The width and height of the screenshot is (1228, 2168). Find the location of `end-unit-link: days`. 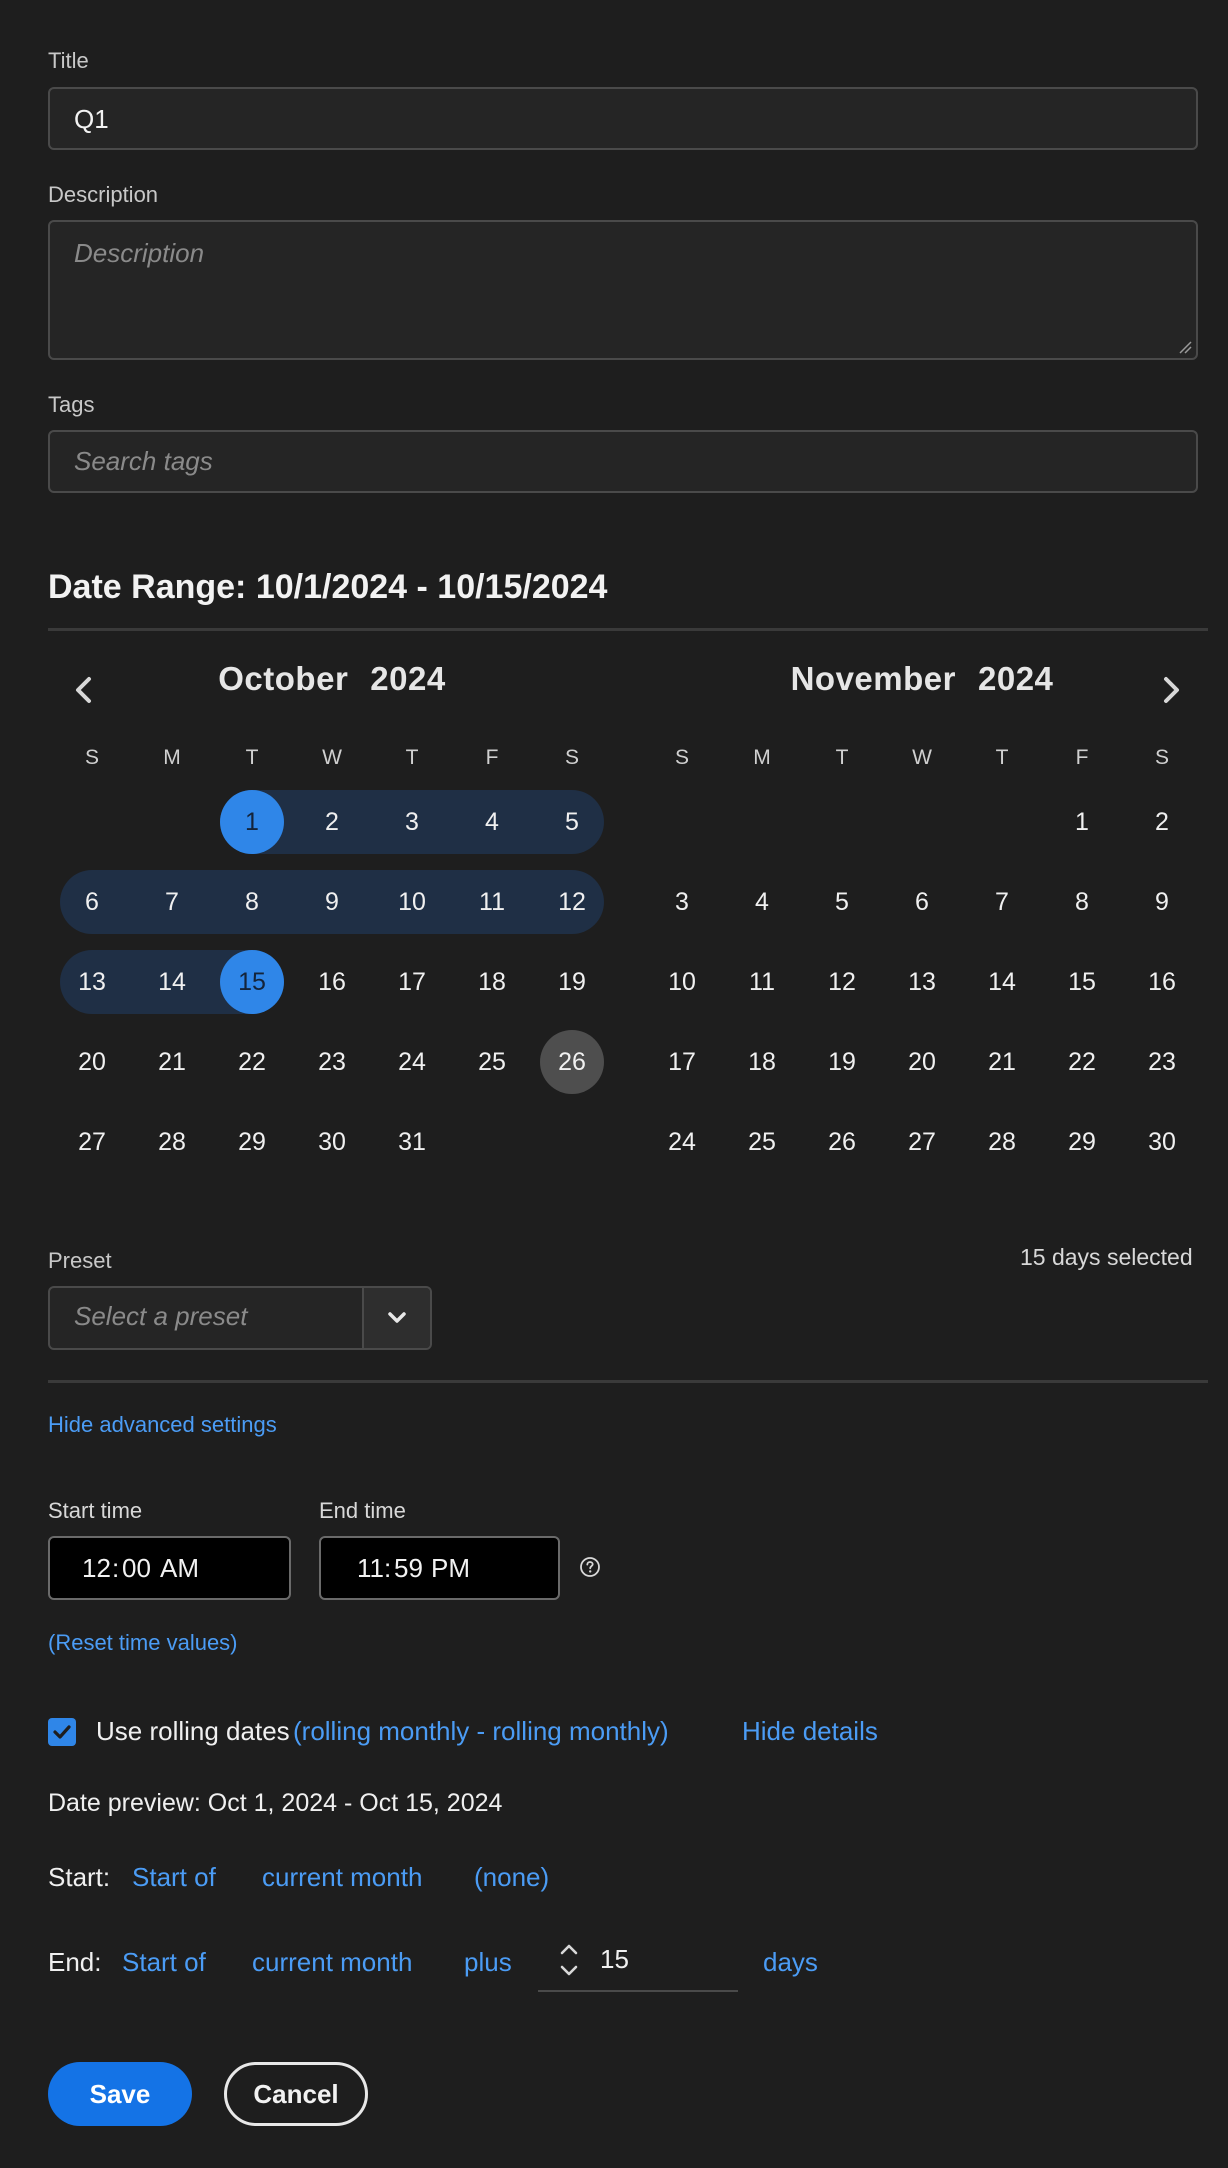

end-unit-link: days is located at coordinates (790, 1962).